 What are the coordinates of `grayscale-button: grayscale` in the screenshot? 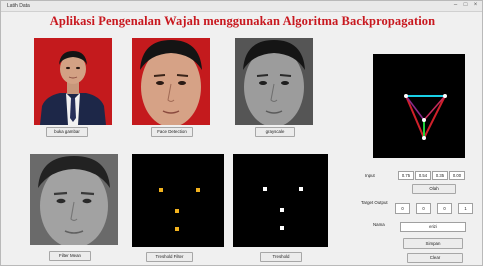 It's located at (275, 132).